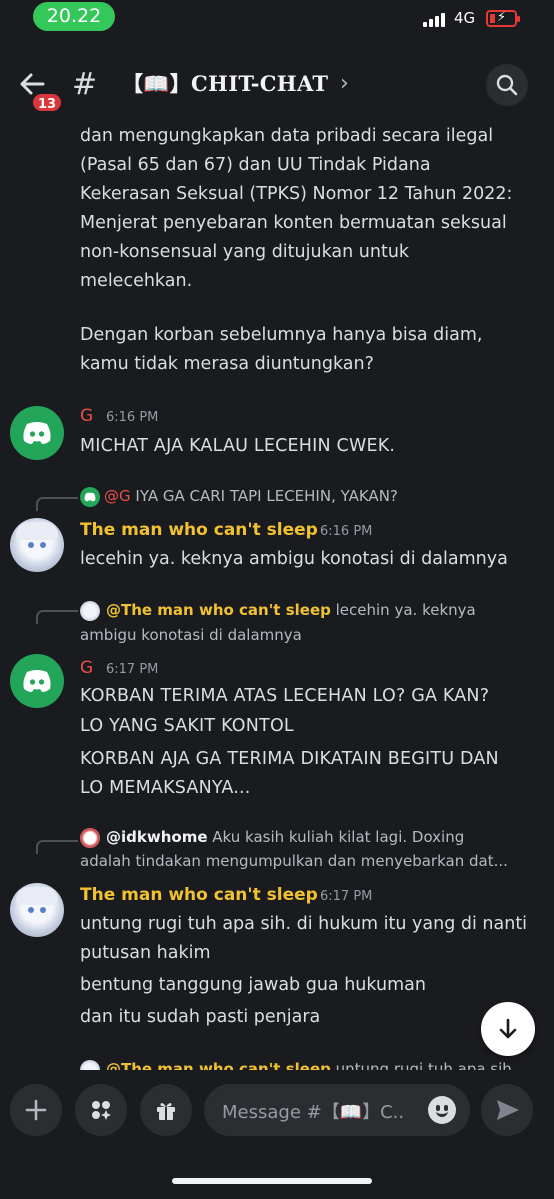 This screenshot has height=1199, width=554. I want to click on message-text-line: melecehkan., so click(136, 281).